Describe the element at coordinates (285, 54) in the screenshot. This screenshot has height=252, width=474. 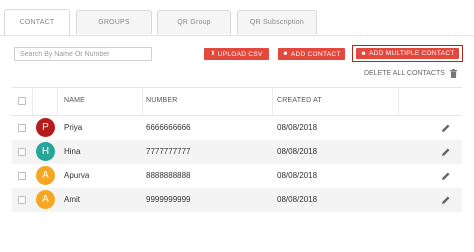
I see `person-icon: ☻` at that location.